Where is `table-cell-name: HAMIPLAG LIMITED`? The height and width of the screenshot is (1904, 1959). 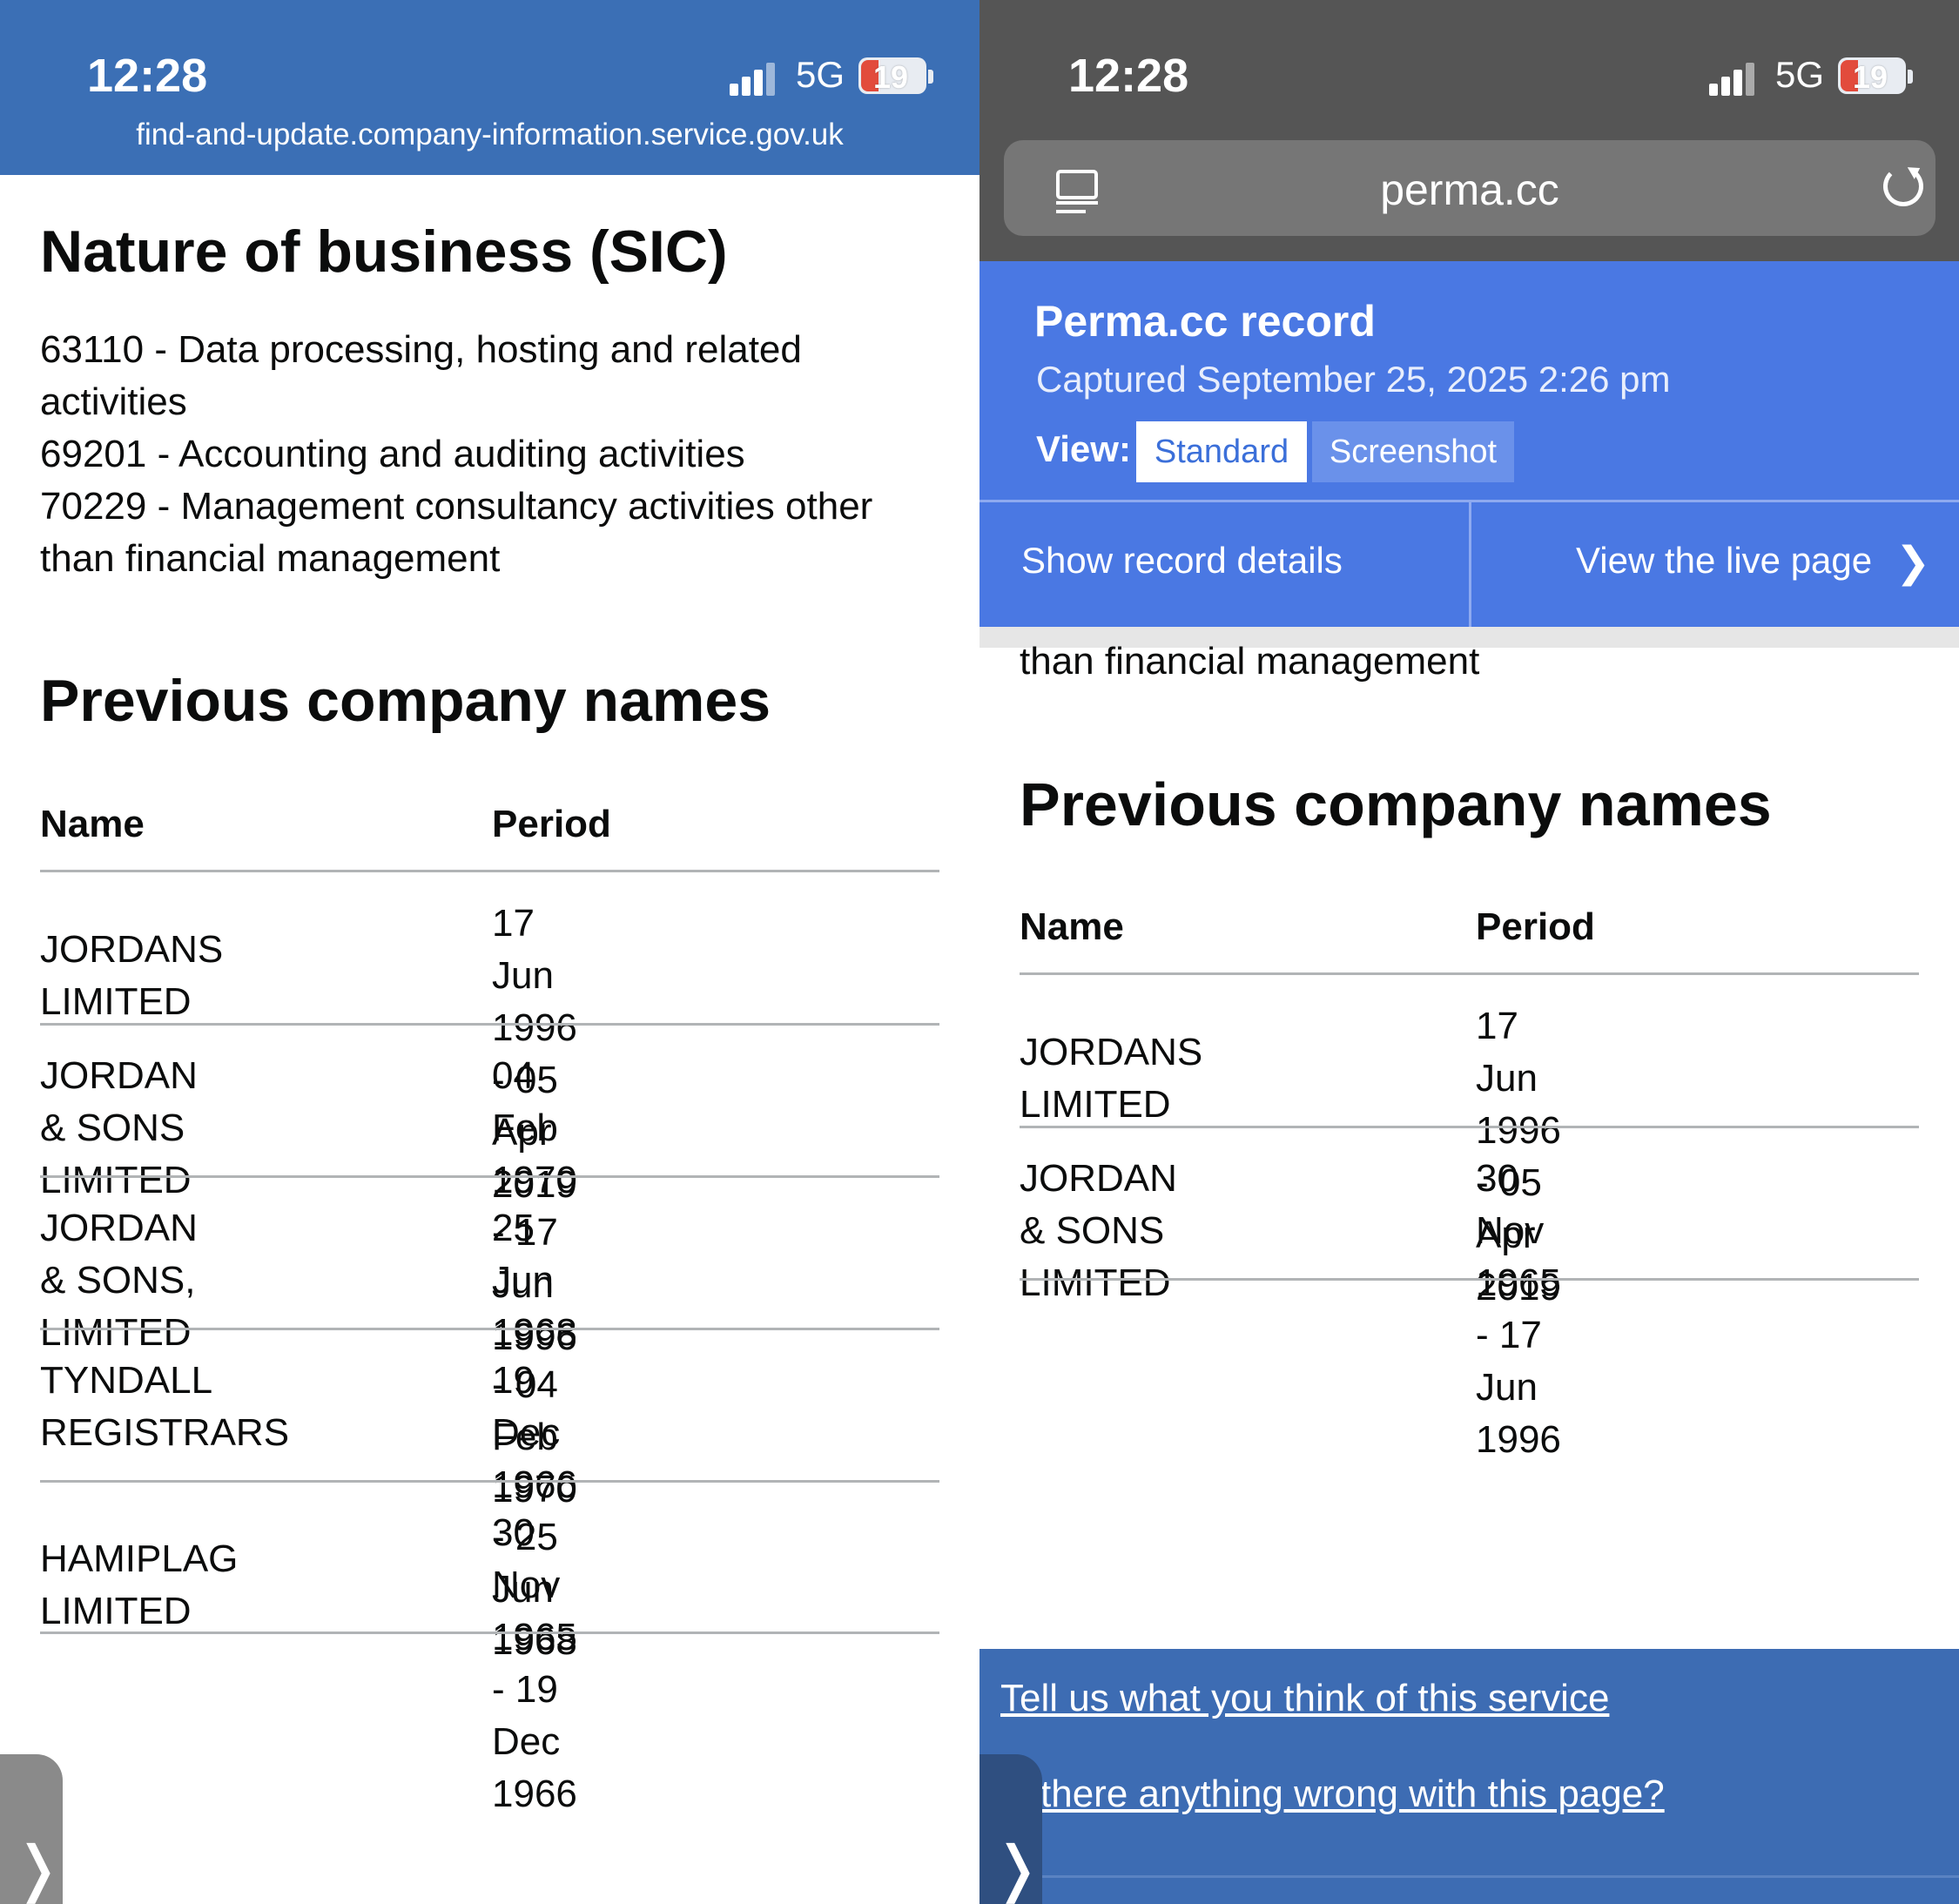
table-cell-name: HAMIPLAG LIMITED is located at coordinates (139, 1584).